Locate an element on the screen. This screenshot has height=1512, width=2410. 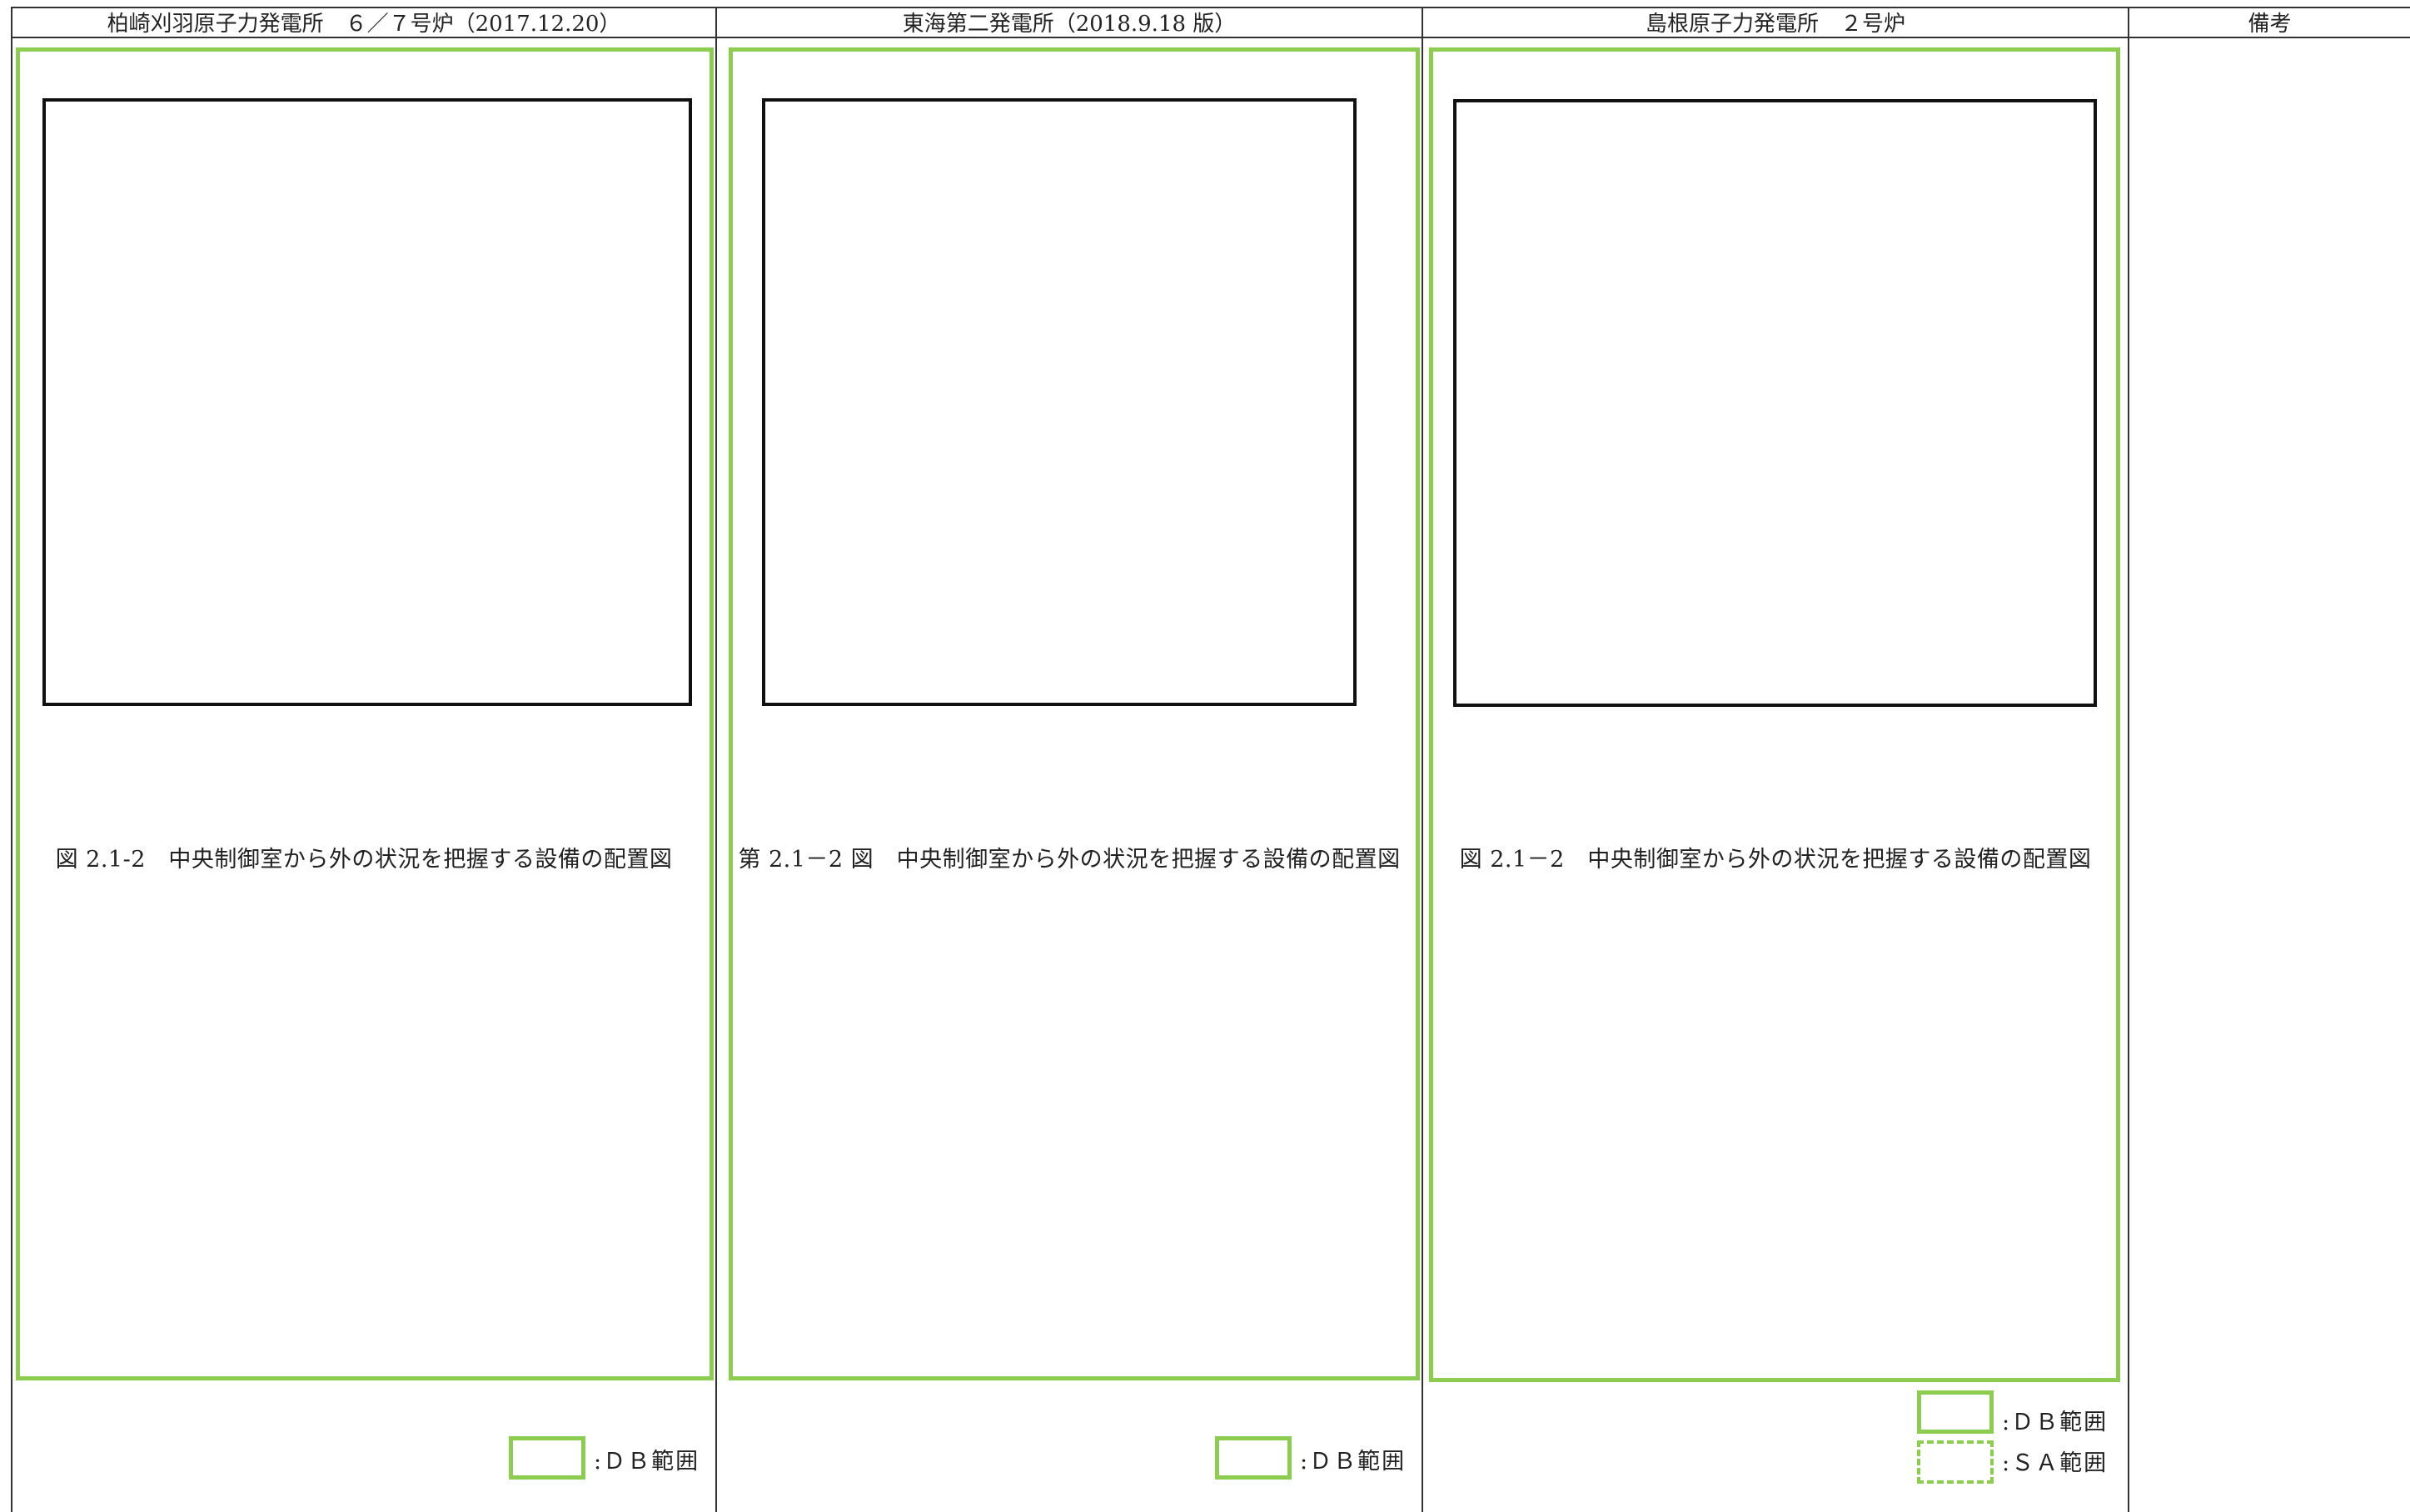
sa-range-legend-swatch is located at coordinates (1955, 1462).